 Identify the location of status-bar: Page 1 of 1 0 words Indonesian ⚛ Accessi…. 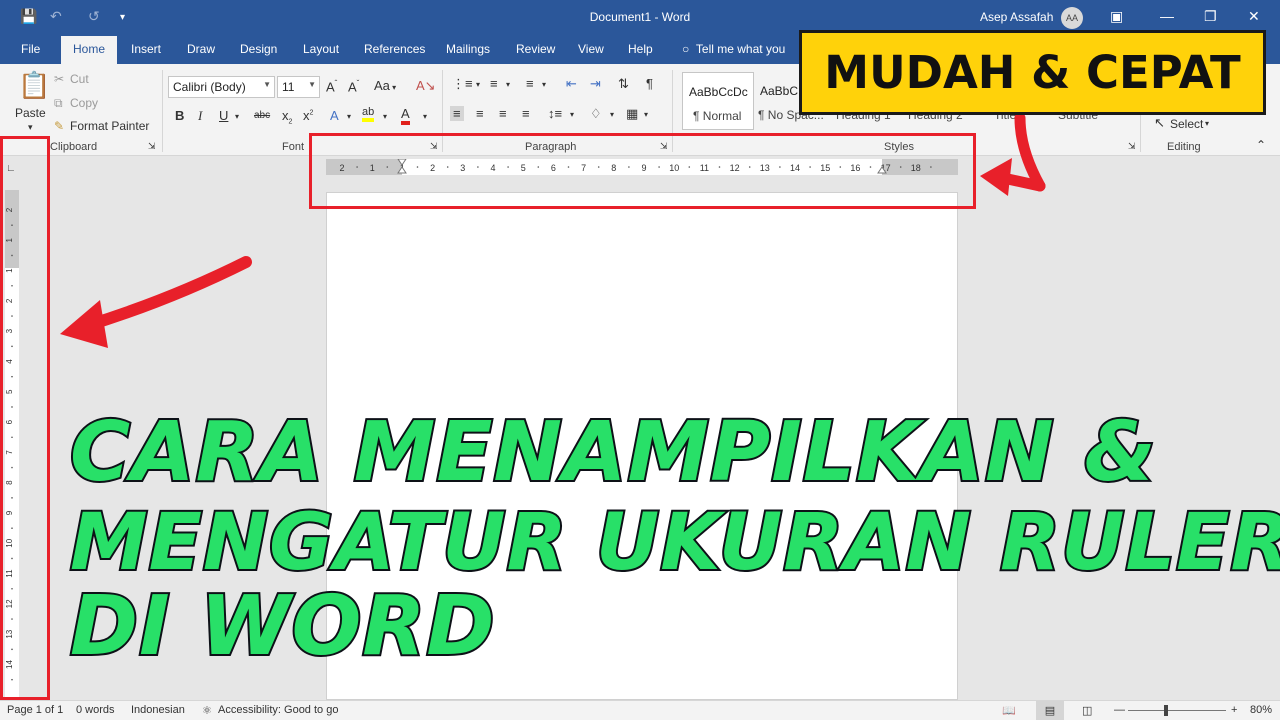
(640, 710).